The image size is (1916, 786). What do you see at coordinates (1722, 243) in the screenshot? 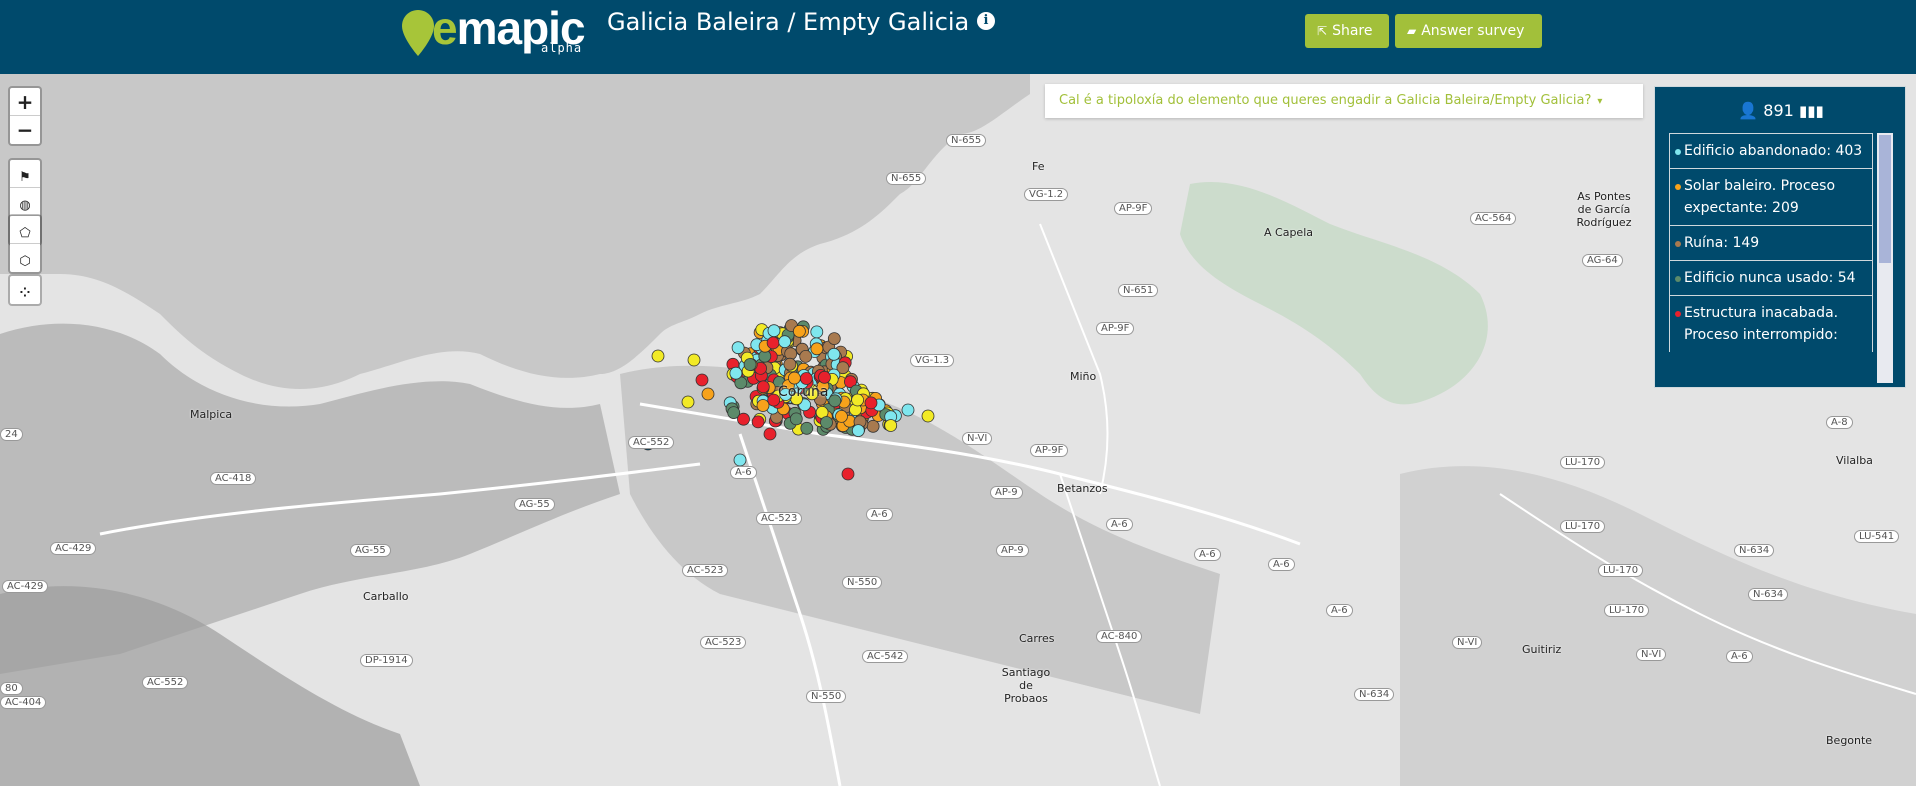
I see `legend-label: Ruína: 149` at bounding box center [1722, 243].